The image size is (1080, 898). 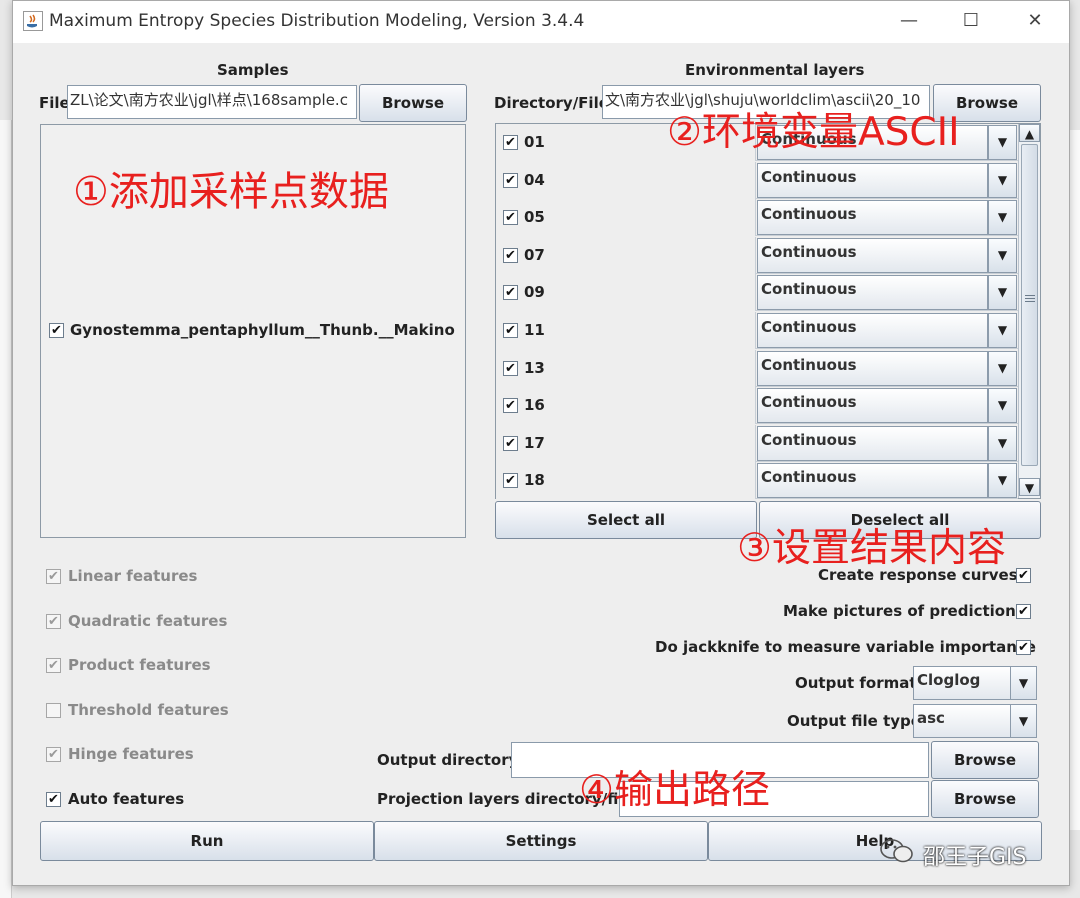 I want to click on env-layer-name-cell: ✔ 04, so click(x=626, y=180).